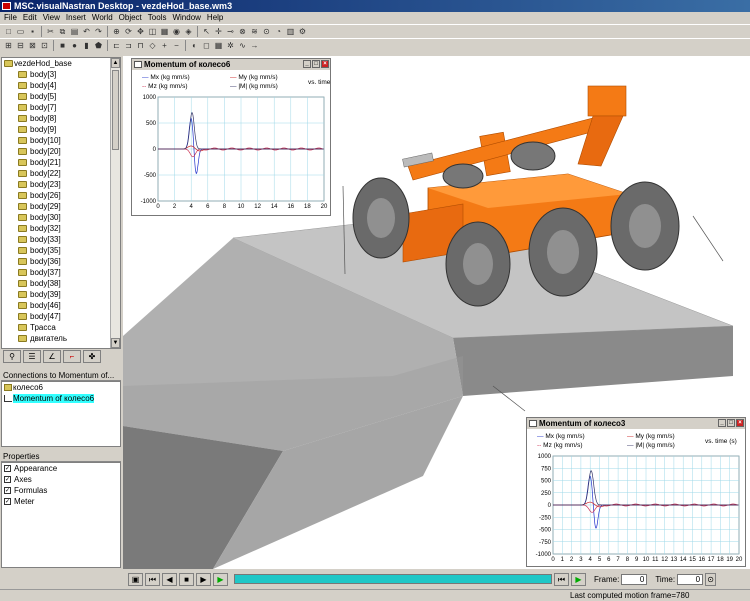 This screenshot has height=601, width=750. Describe the element at coordinates (61, 184) in the screenshot. I see `tree-item: body[23]` at that location.